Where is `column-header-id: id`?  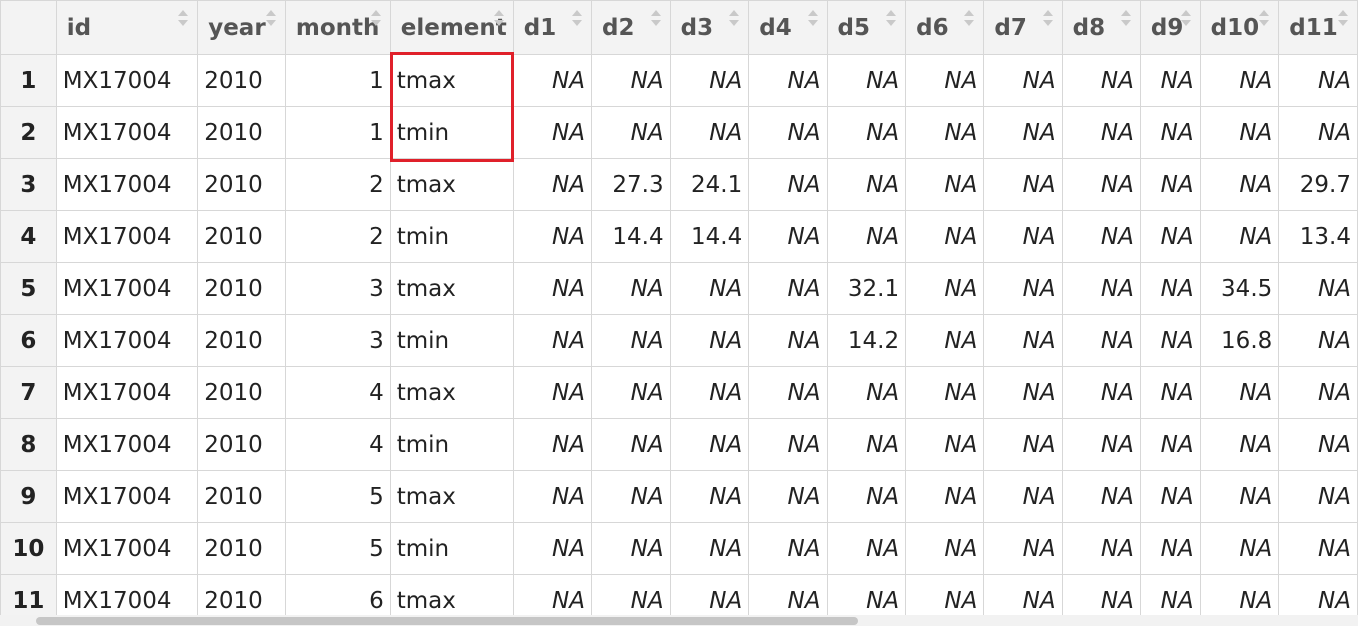 column-header-id: id is located at coordinates (127, 27).